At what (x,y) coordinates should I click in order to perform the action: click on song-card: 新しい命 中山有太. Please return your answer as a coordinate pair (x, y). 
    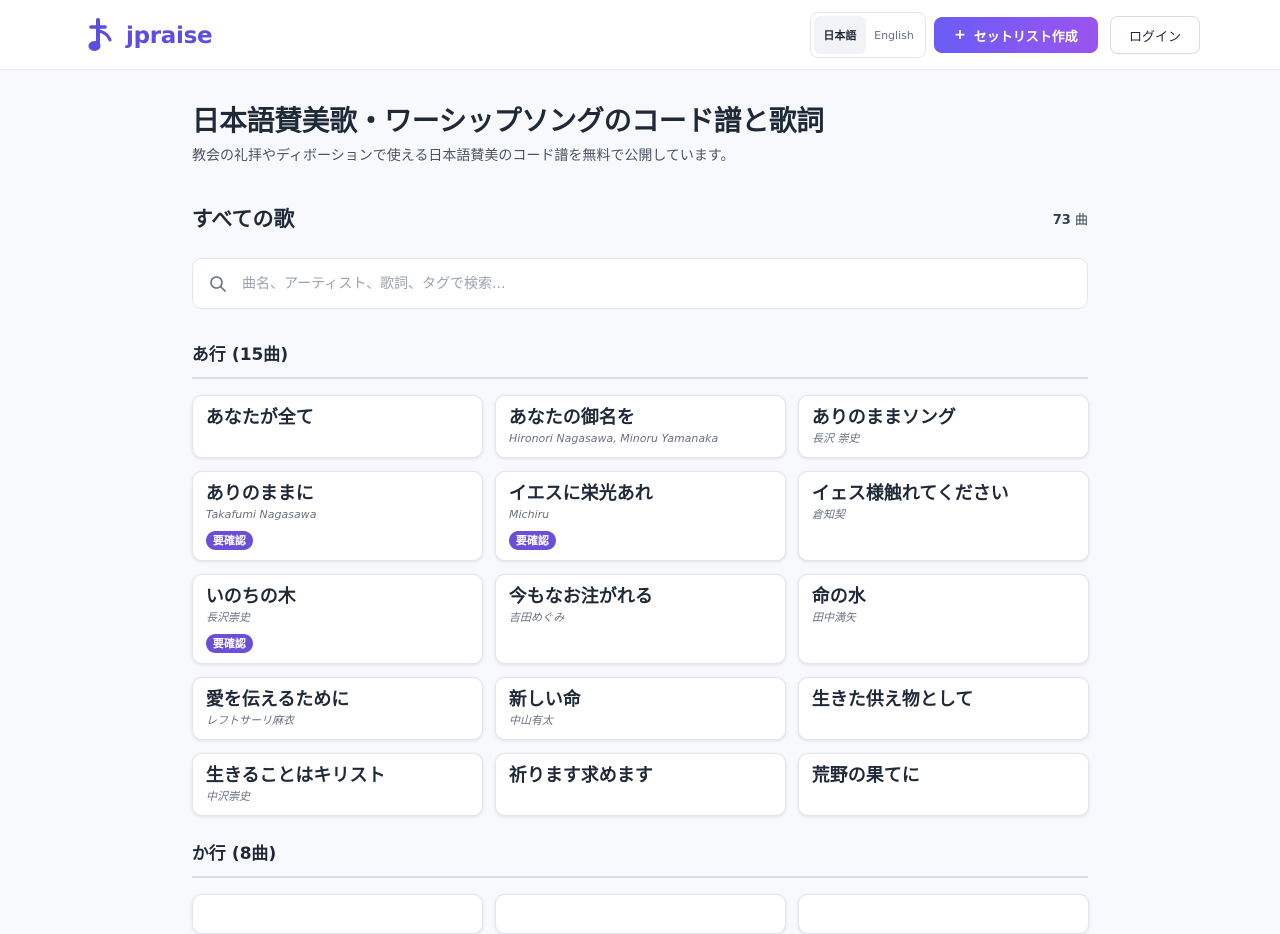
    Looking at the image, I should click on (640, 708).